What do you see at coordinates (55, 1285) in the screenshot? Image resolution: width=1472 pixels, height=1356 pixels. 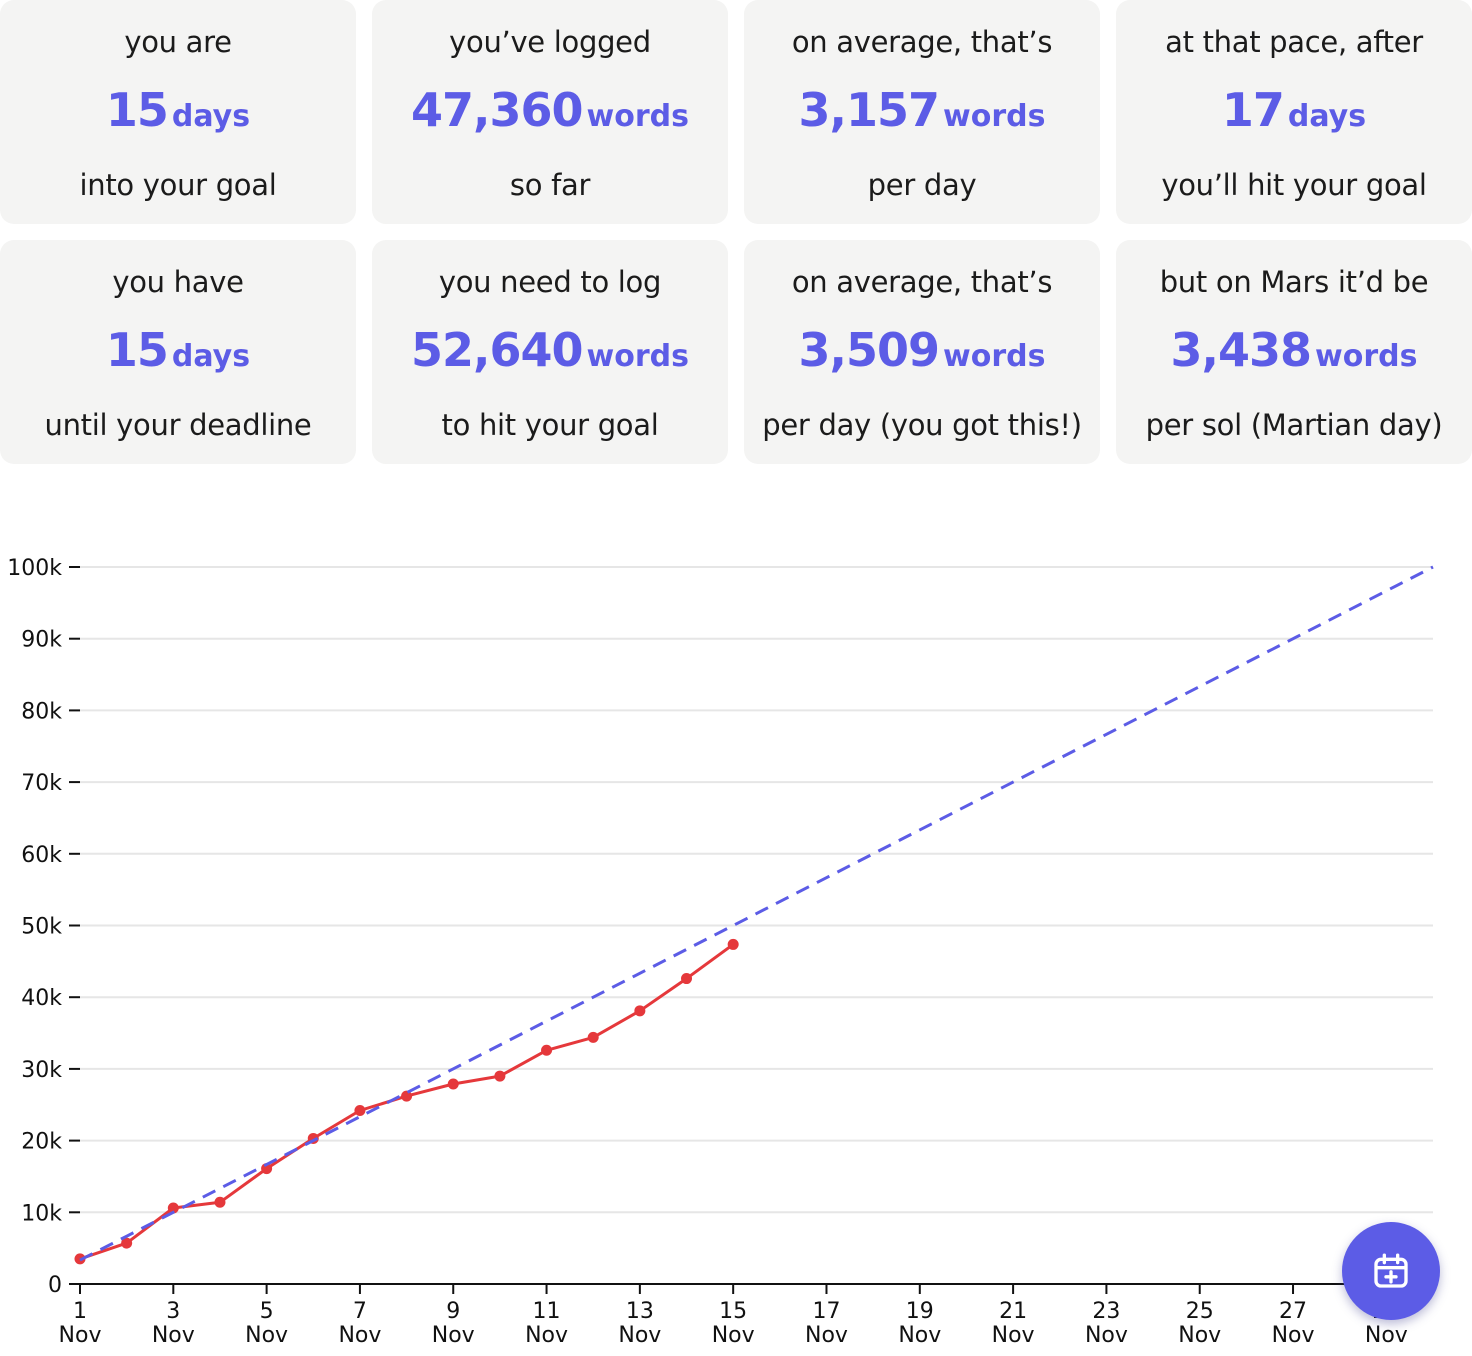 I see `y-tick-label: 0` at bounding box center [55, 1285].